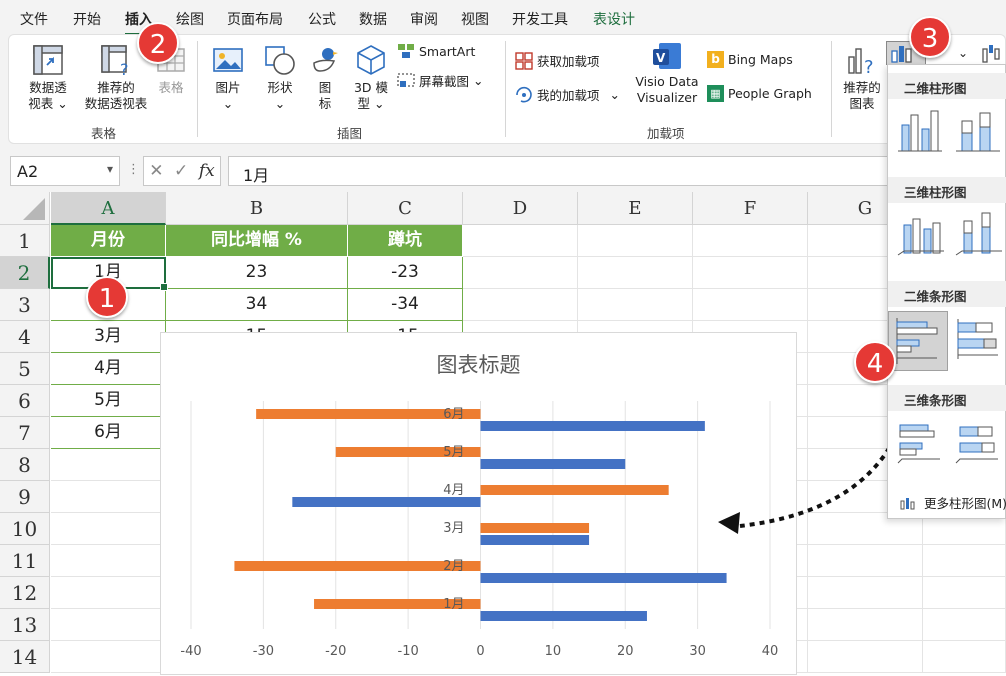  I want to click on row-header-1: 1, so click(25, 241).